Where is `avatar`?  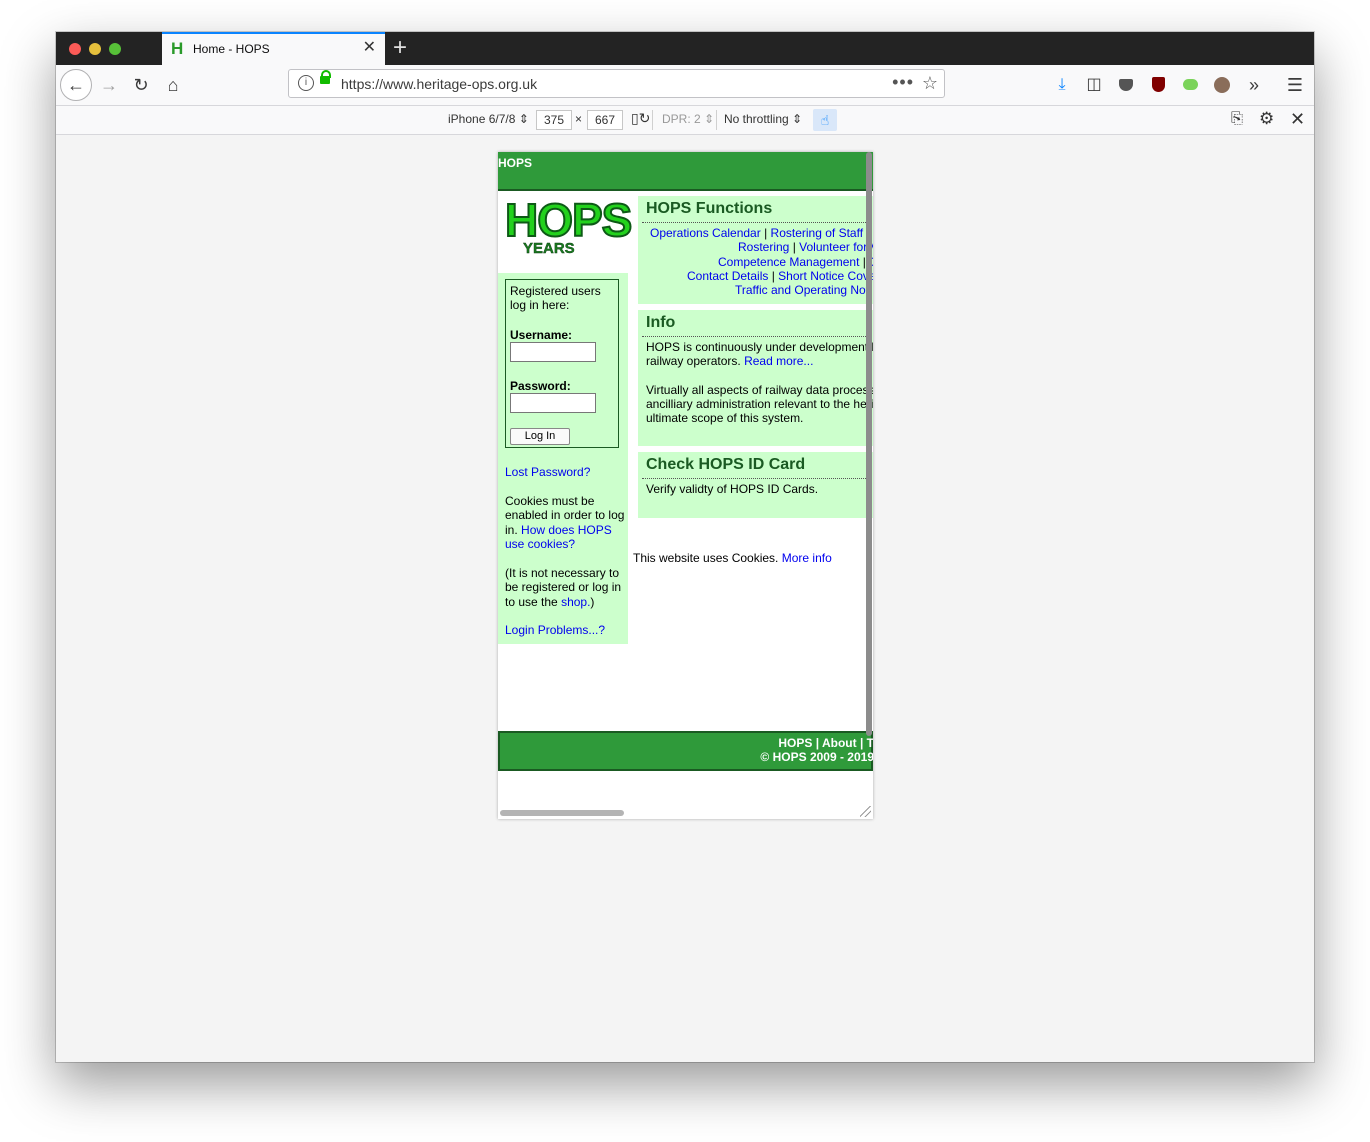
avatar is located at coordinates (1222, 85).